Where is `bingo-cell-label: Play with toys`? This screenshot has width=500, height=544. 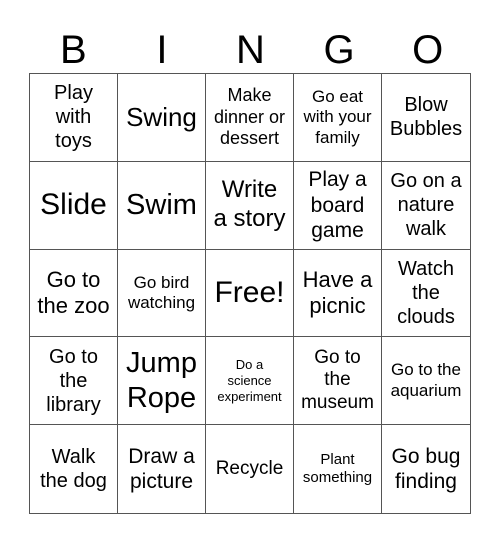
bingo-cell-label: Play with toys is located at coordinates (73, 117).